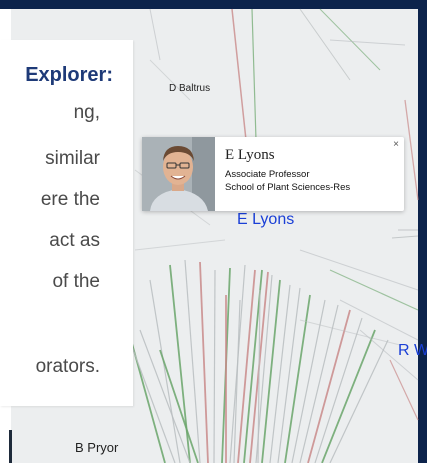 This screenshot has width=427, height=463. What do you see at coordinates (178, 174) in the screenshot?
I see `person-photo-icon` at bounding box center [178, 174].